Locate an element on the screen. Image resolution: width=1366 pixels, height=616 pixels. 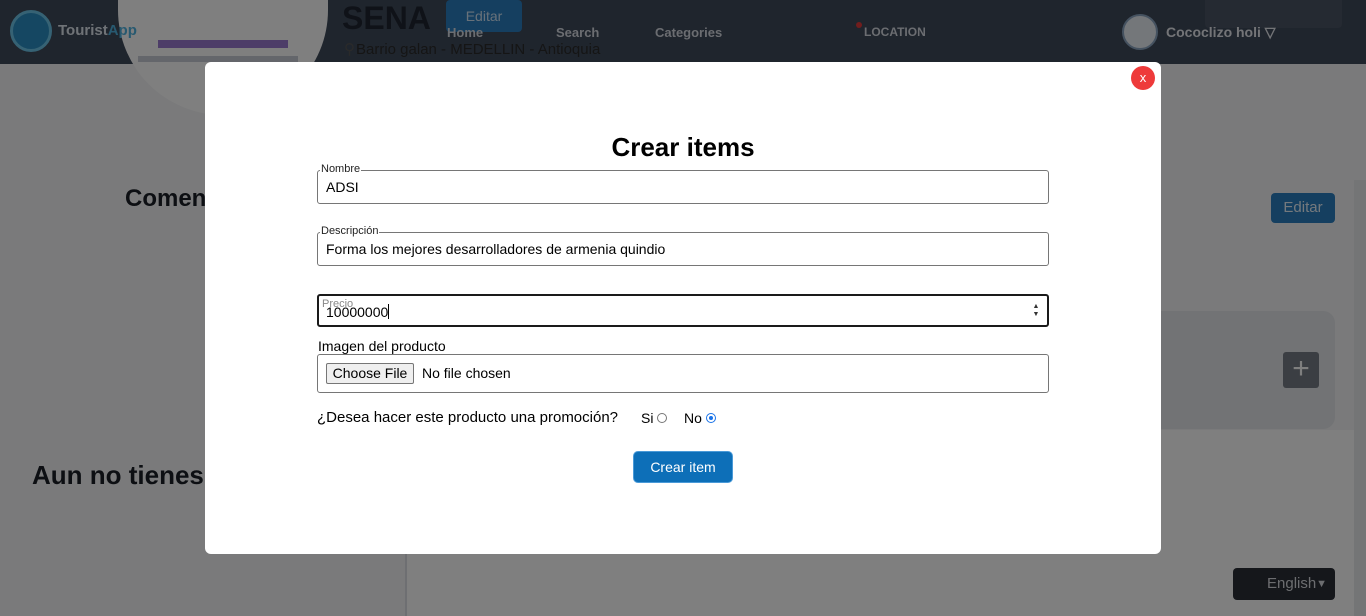
image-upload-label: Imagen del producto is located at coordinates (382, 346).